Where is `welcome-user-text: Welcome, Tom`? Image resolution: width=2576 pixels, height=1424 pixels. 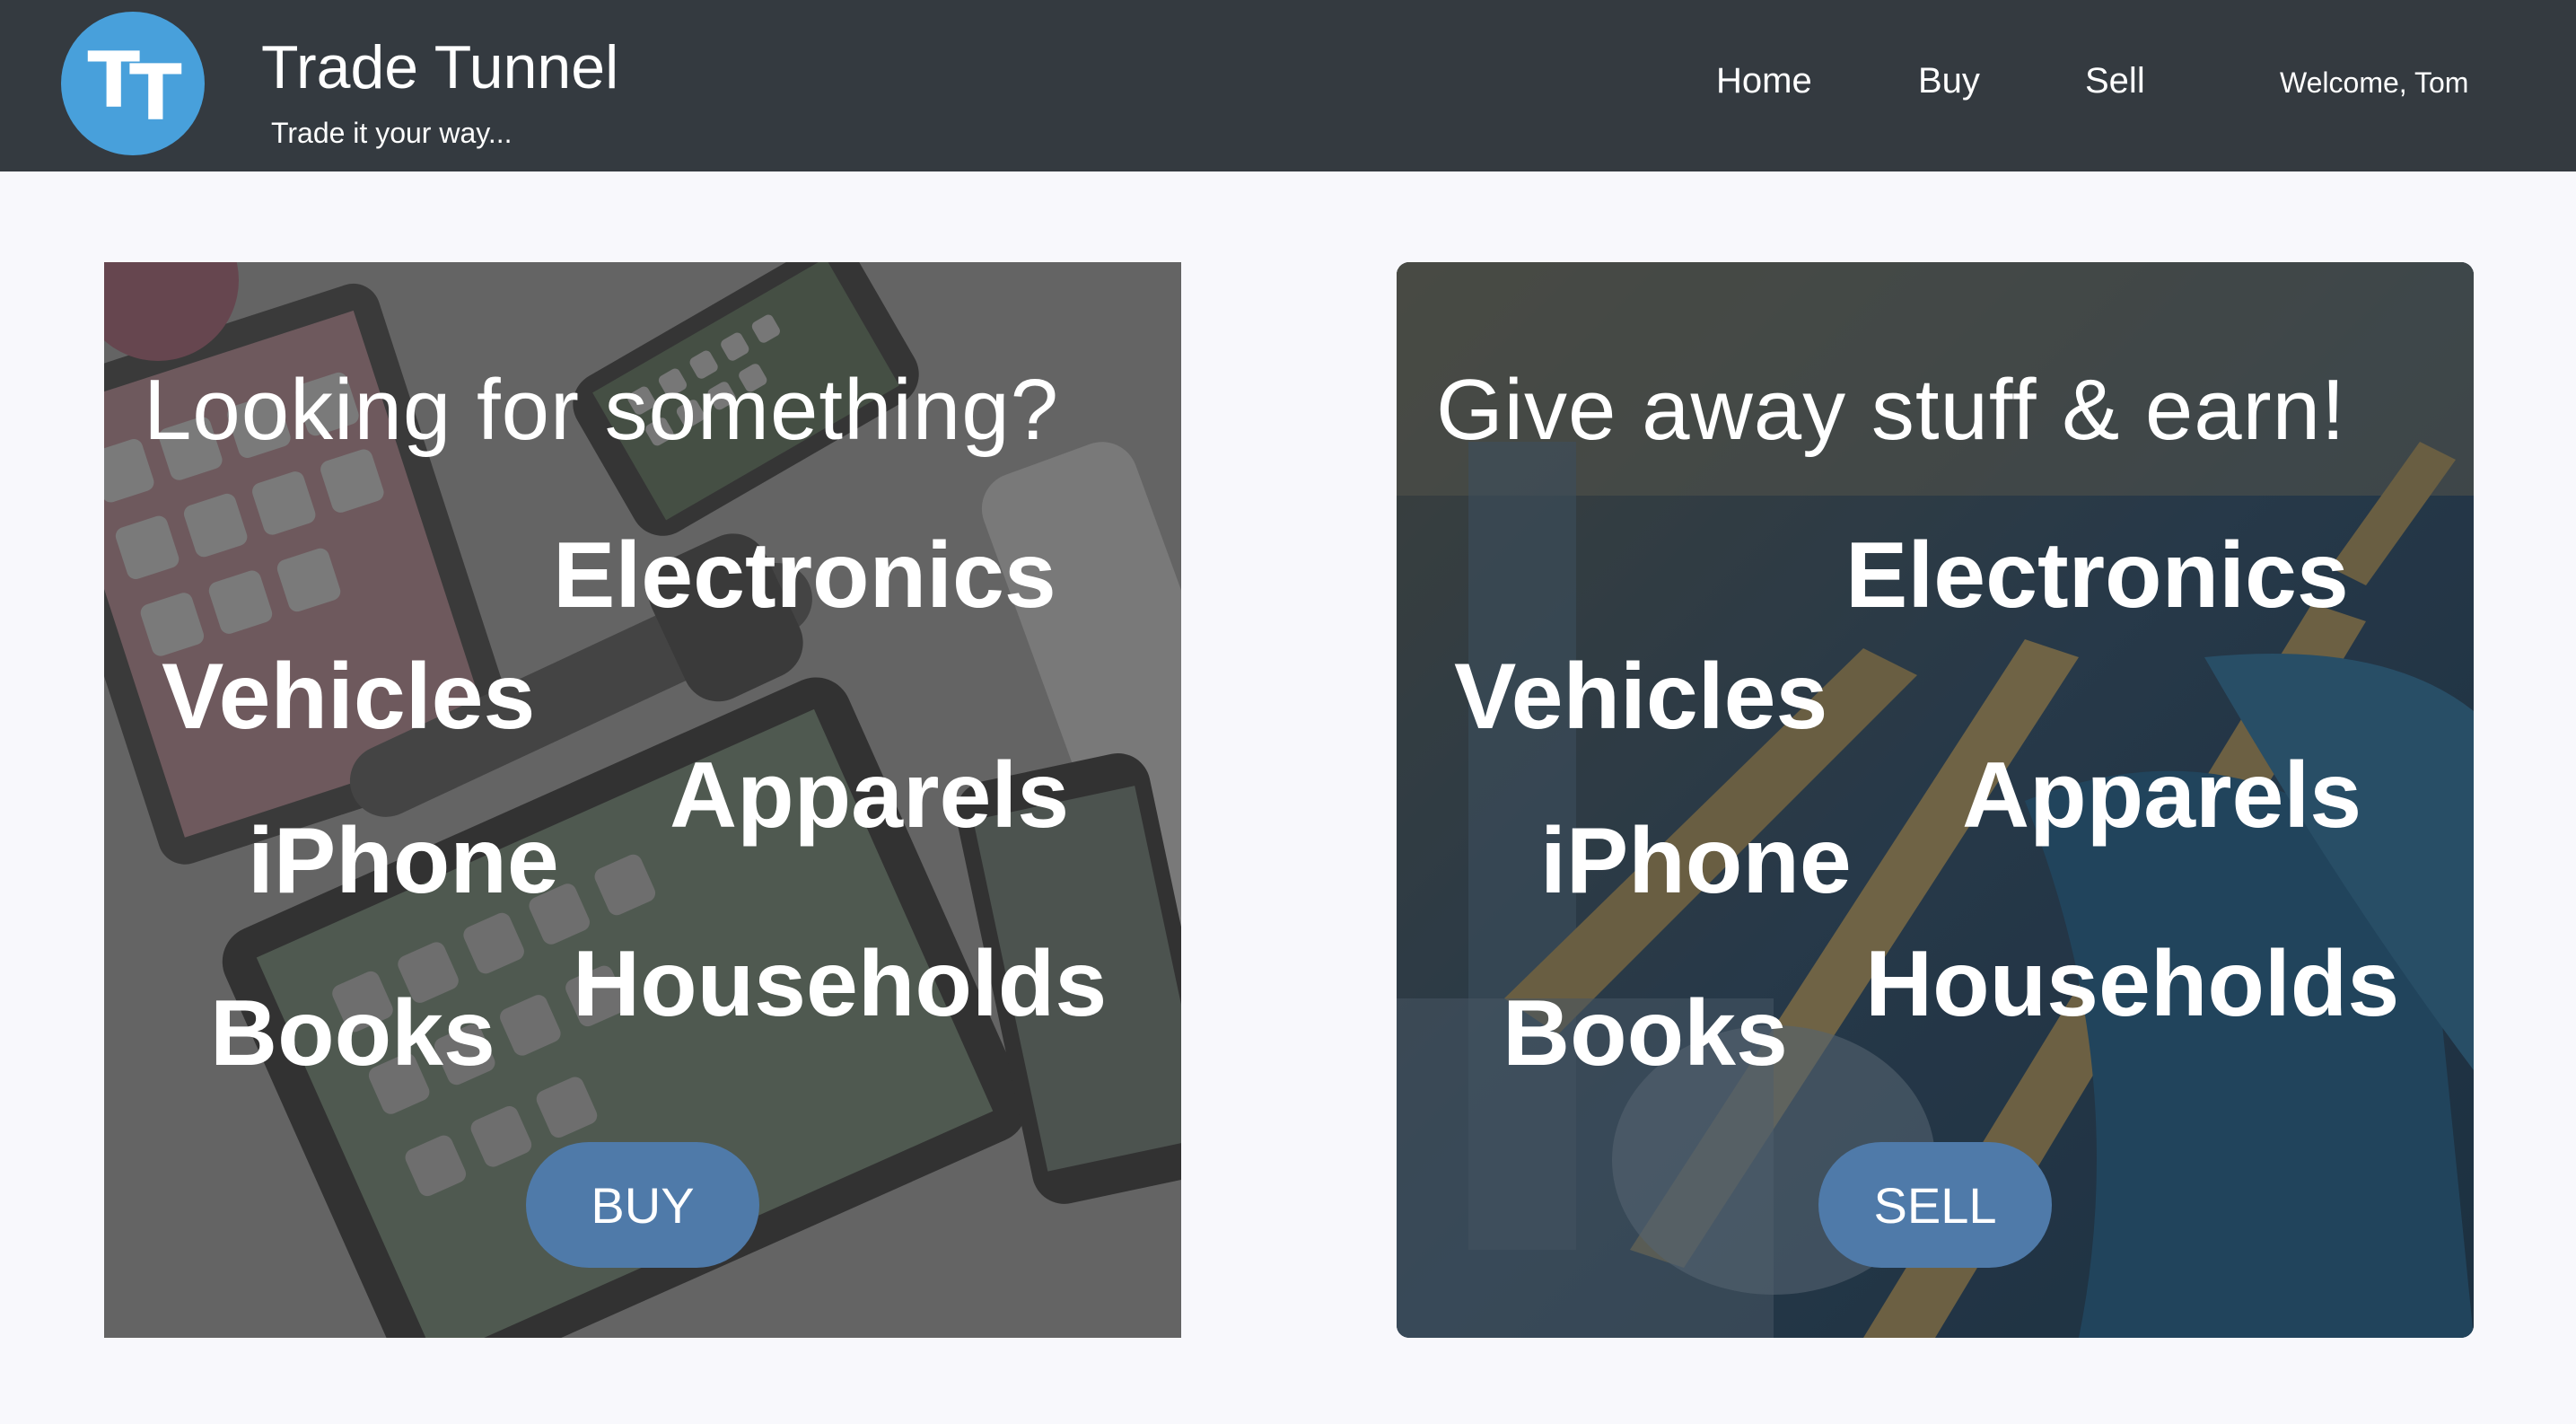
welcome-user-text: Welcome, Tom is located at coordinates (2374, 83).